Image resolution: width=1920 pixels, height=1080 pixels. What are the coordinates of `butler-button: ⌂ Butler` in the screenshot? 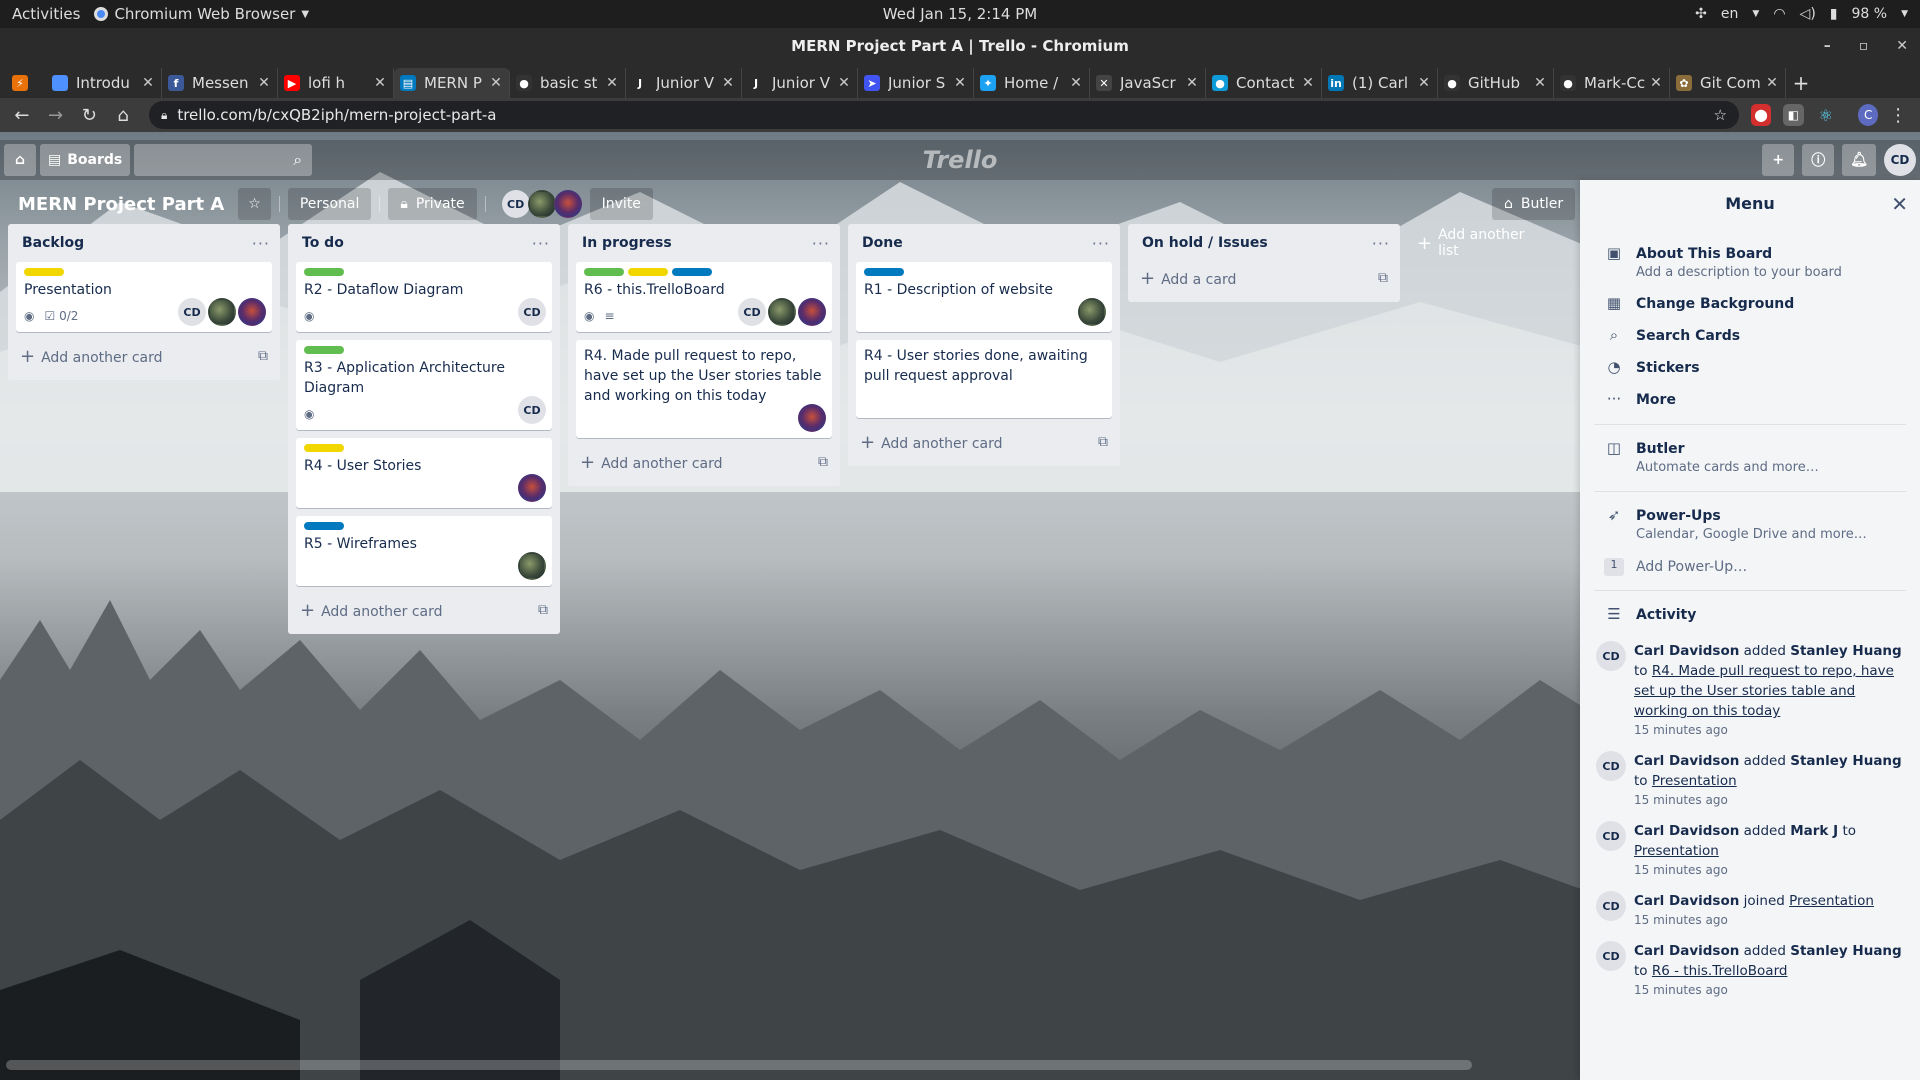 It's located at (1534, 204).